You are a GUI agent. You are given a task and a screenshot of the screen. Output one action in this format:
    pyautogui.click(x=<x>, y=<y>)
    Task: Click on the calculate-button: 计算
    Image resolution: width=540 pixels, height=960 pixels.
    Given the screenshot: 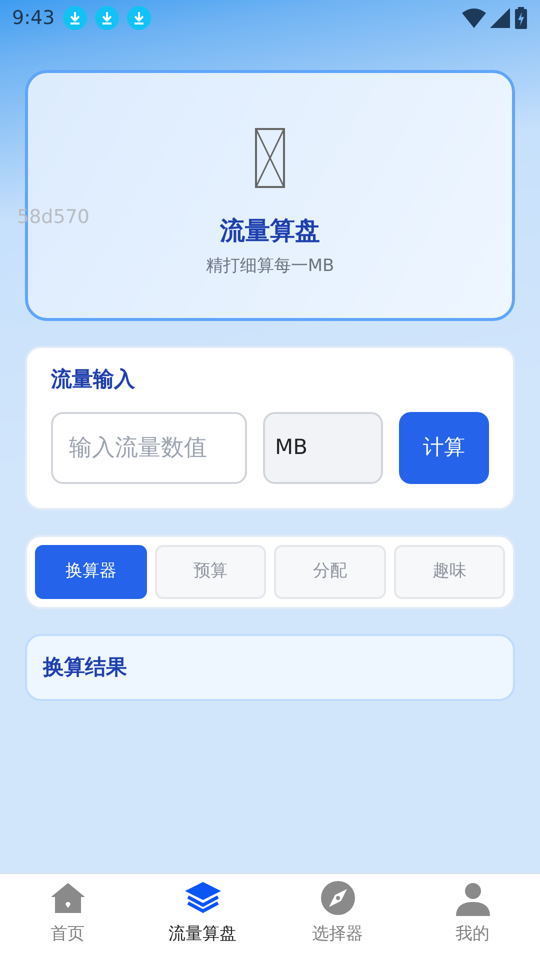 What is the action you would take?
    pyautogui.click(x=444, y=448)
    